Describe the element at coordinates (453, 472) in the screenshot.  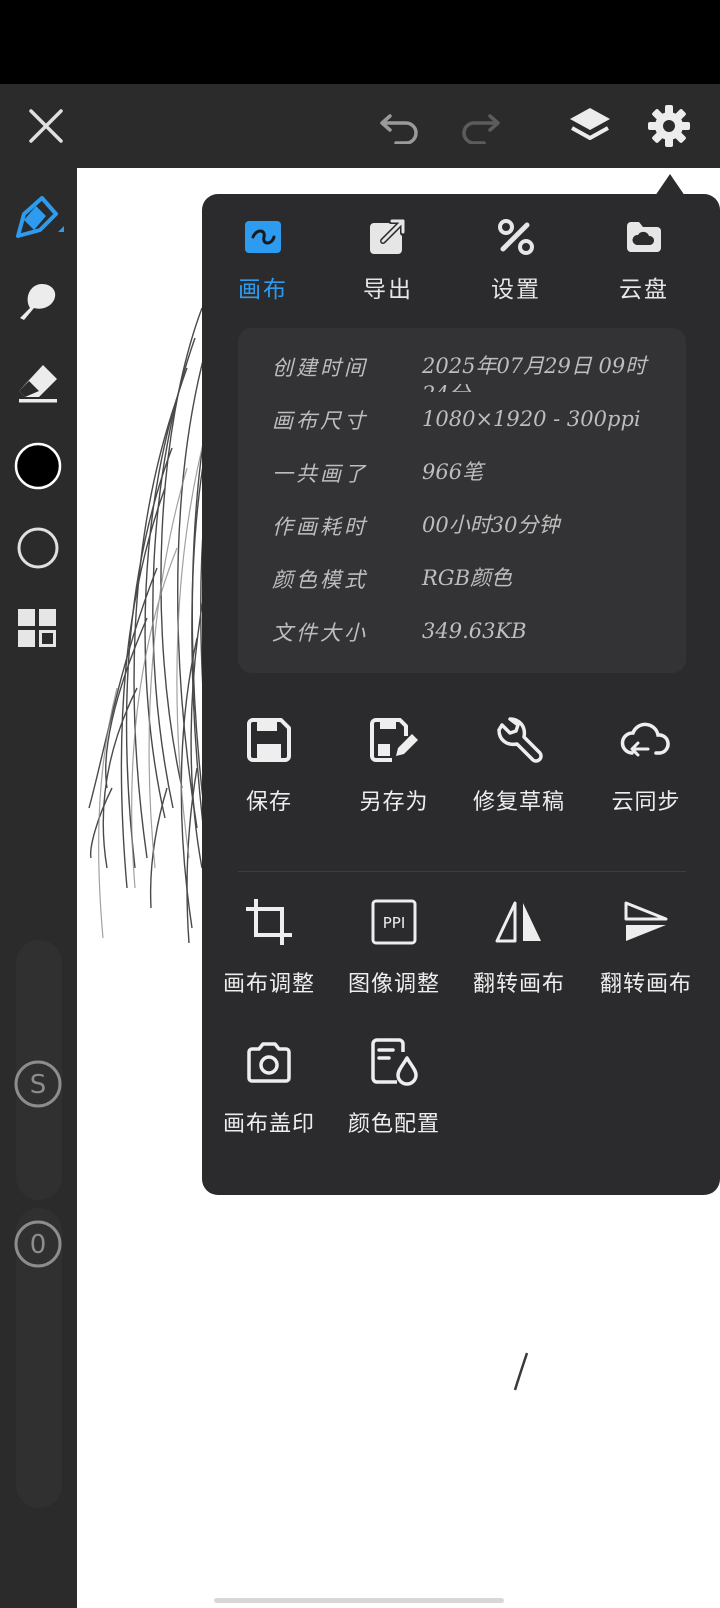
I see `info-value-strokes: 966笔` at that location.